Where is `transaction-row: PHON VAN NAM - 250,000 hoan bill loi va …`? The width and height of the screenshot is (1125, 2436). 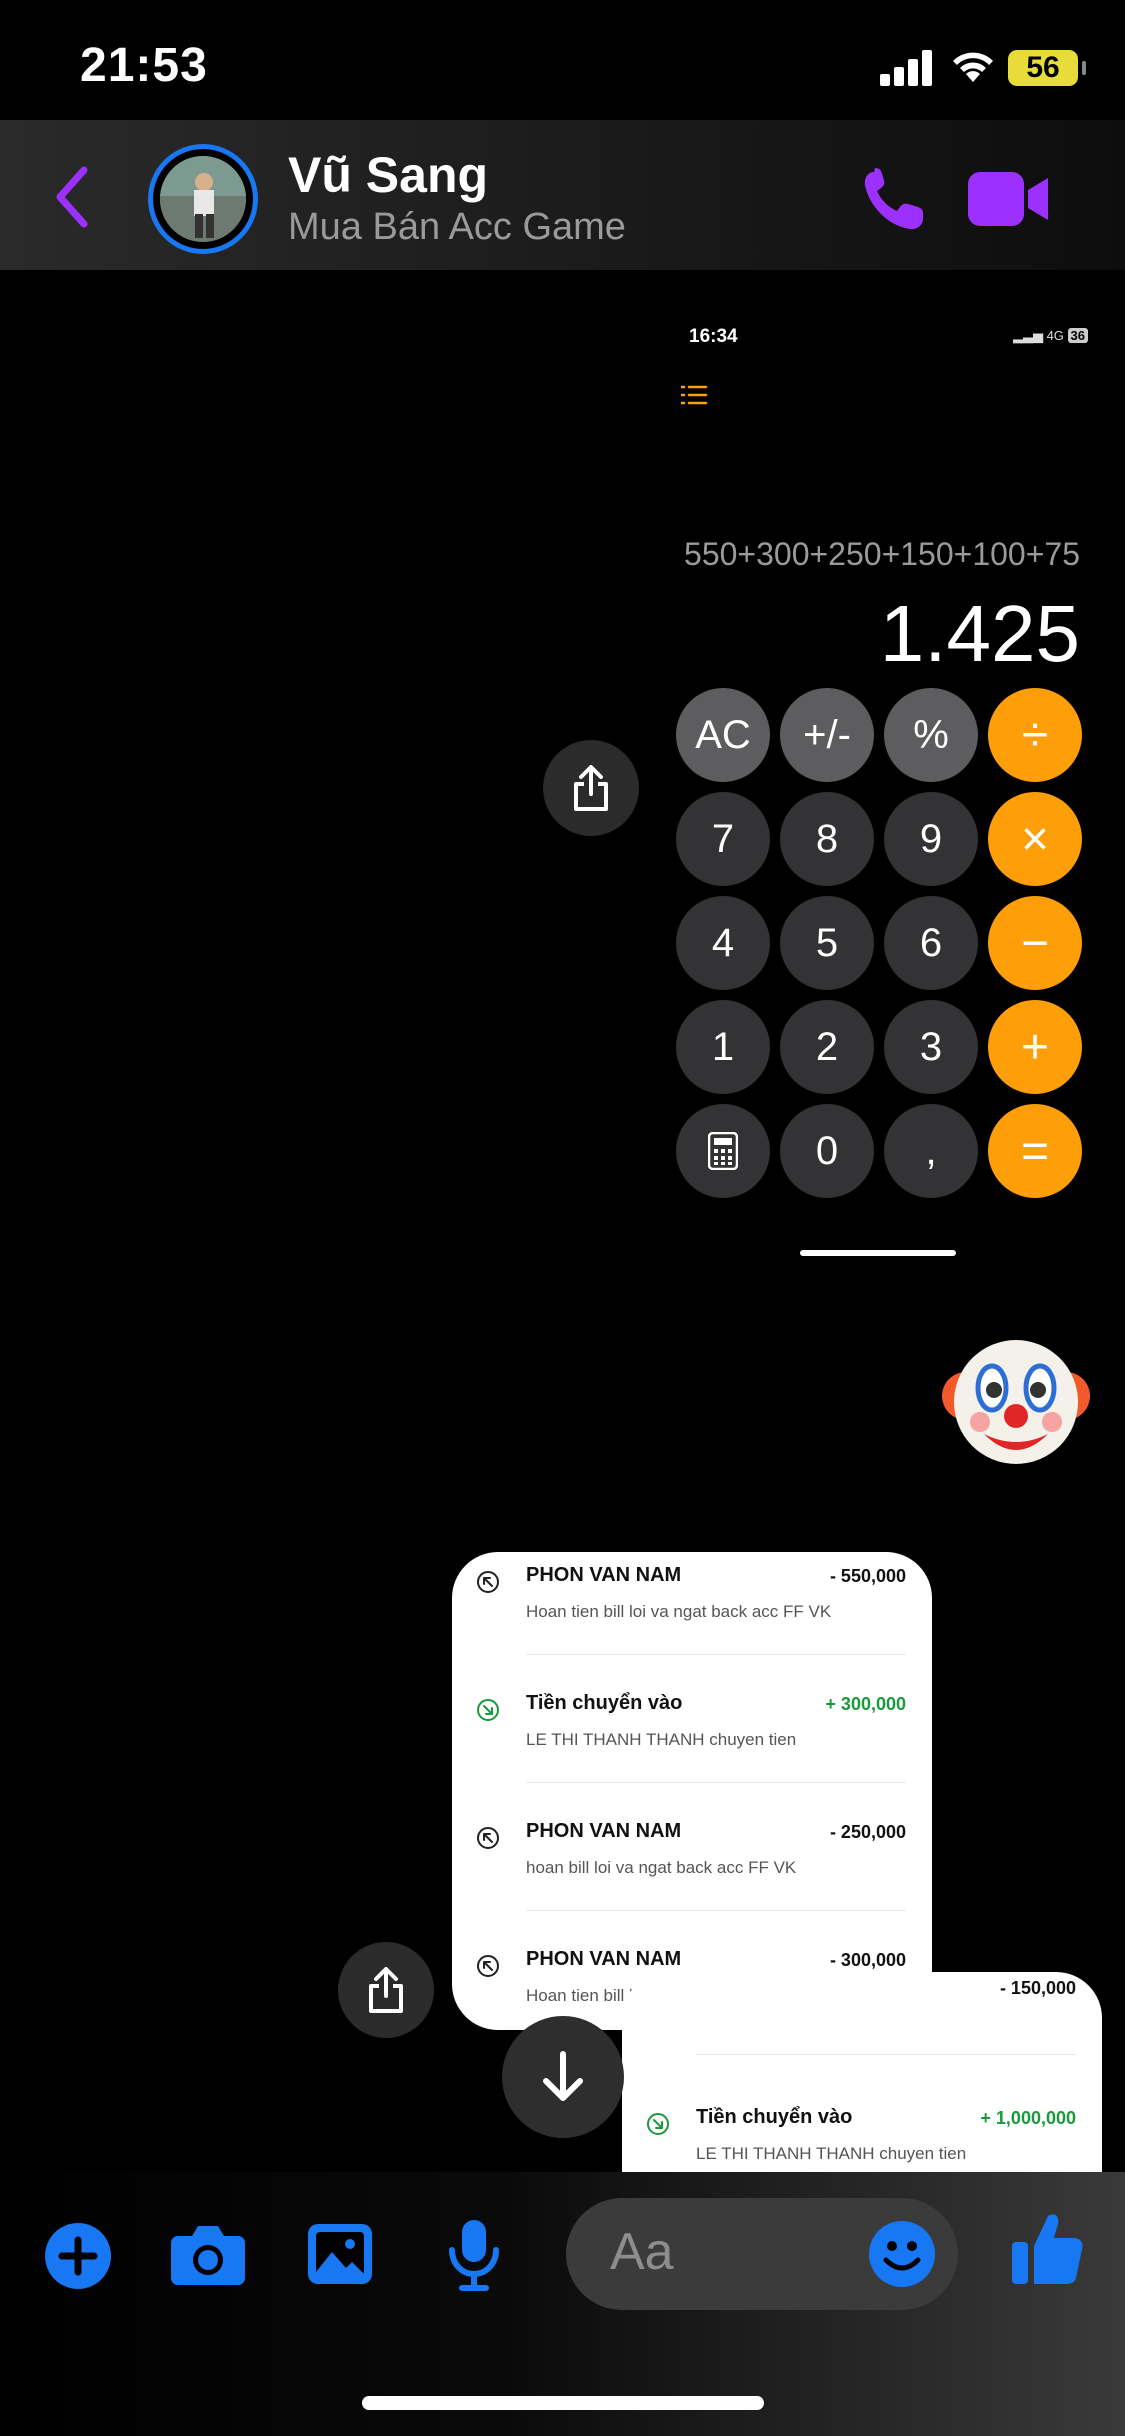
transaction-row: PHON VAN NAM - 250,000 hoan bill loi va … is located at coordinates (692, 1880).